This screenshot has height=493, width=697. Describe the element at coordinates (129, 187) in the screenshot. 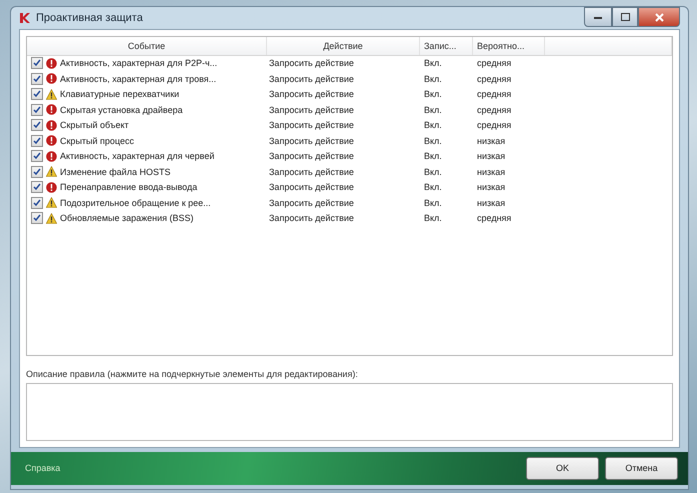

I see `table-cell: Перенаправление ввода-вывода` at that location.